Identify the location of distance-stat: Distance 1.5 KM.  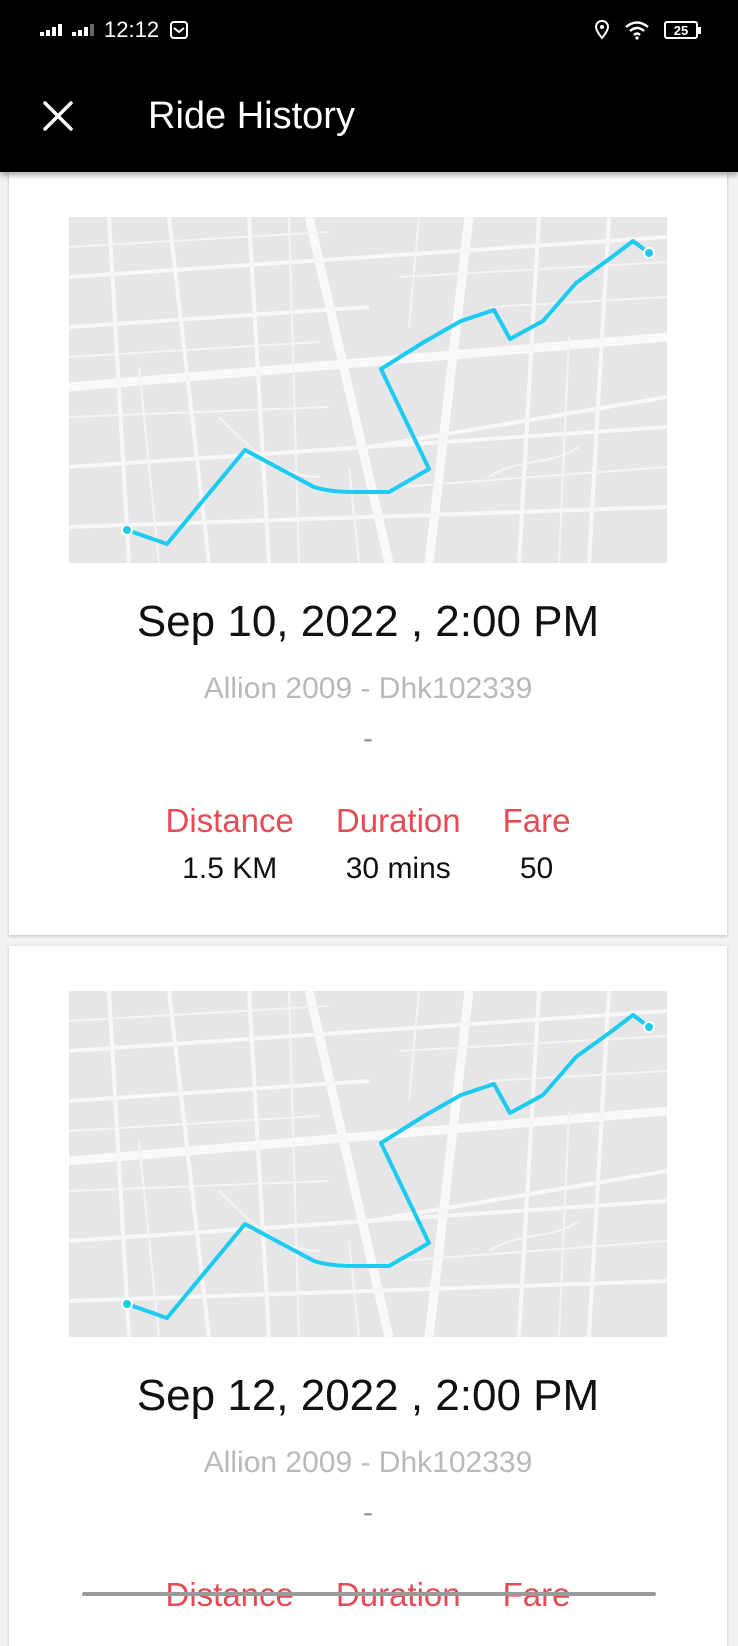
(230, 844).